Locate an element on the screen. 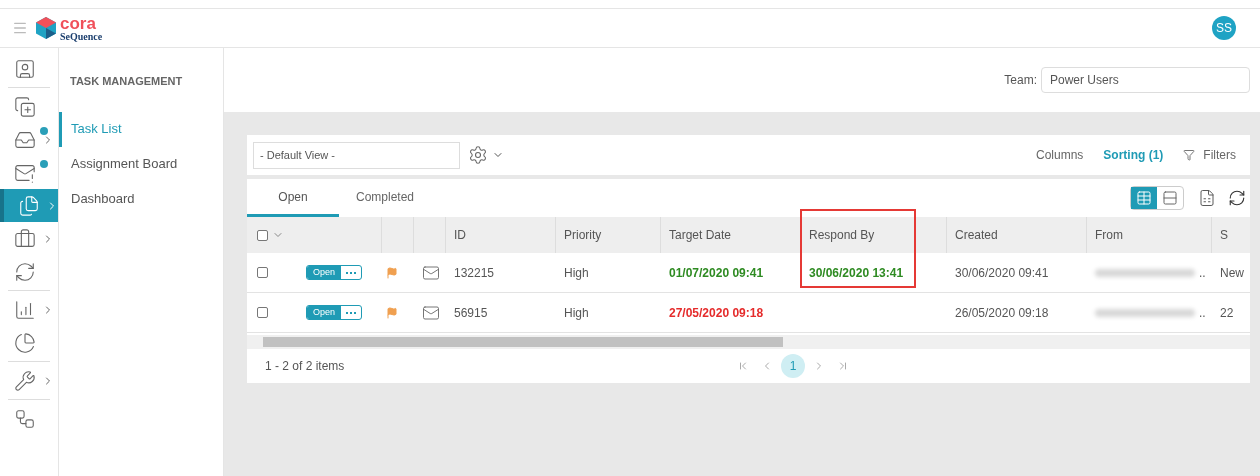 This screenshot has width=1260, height=476. refresh-icon is located at coordinates (1237, 198).